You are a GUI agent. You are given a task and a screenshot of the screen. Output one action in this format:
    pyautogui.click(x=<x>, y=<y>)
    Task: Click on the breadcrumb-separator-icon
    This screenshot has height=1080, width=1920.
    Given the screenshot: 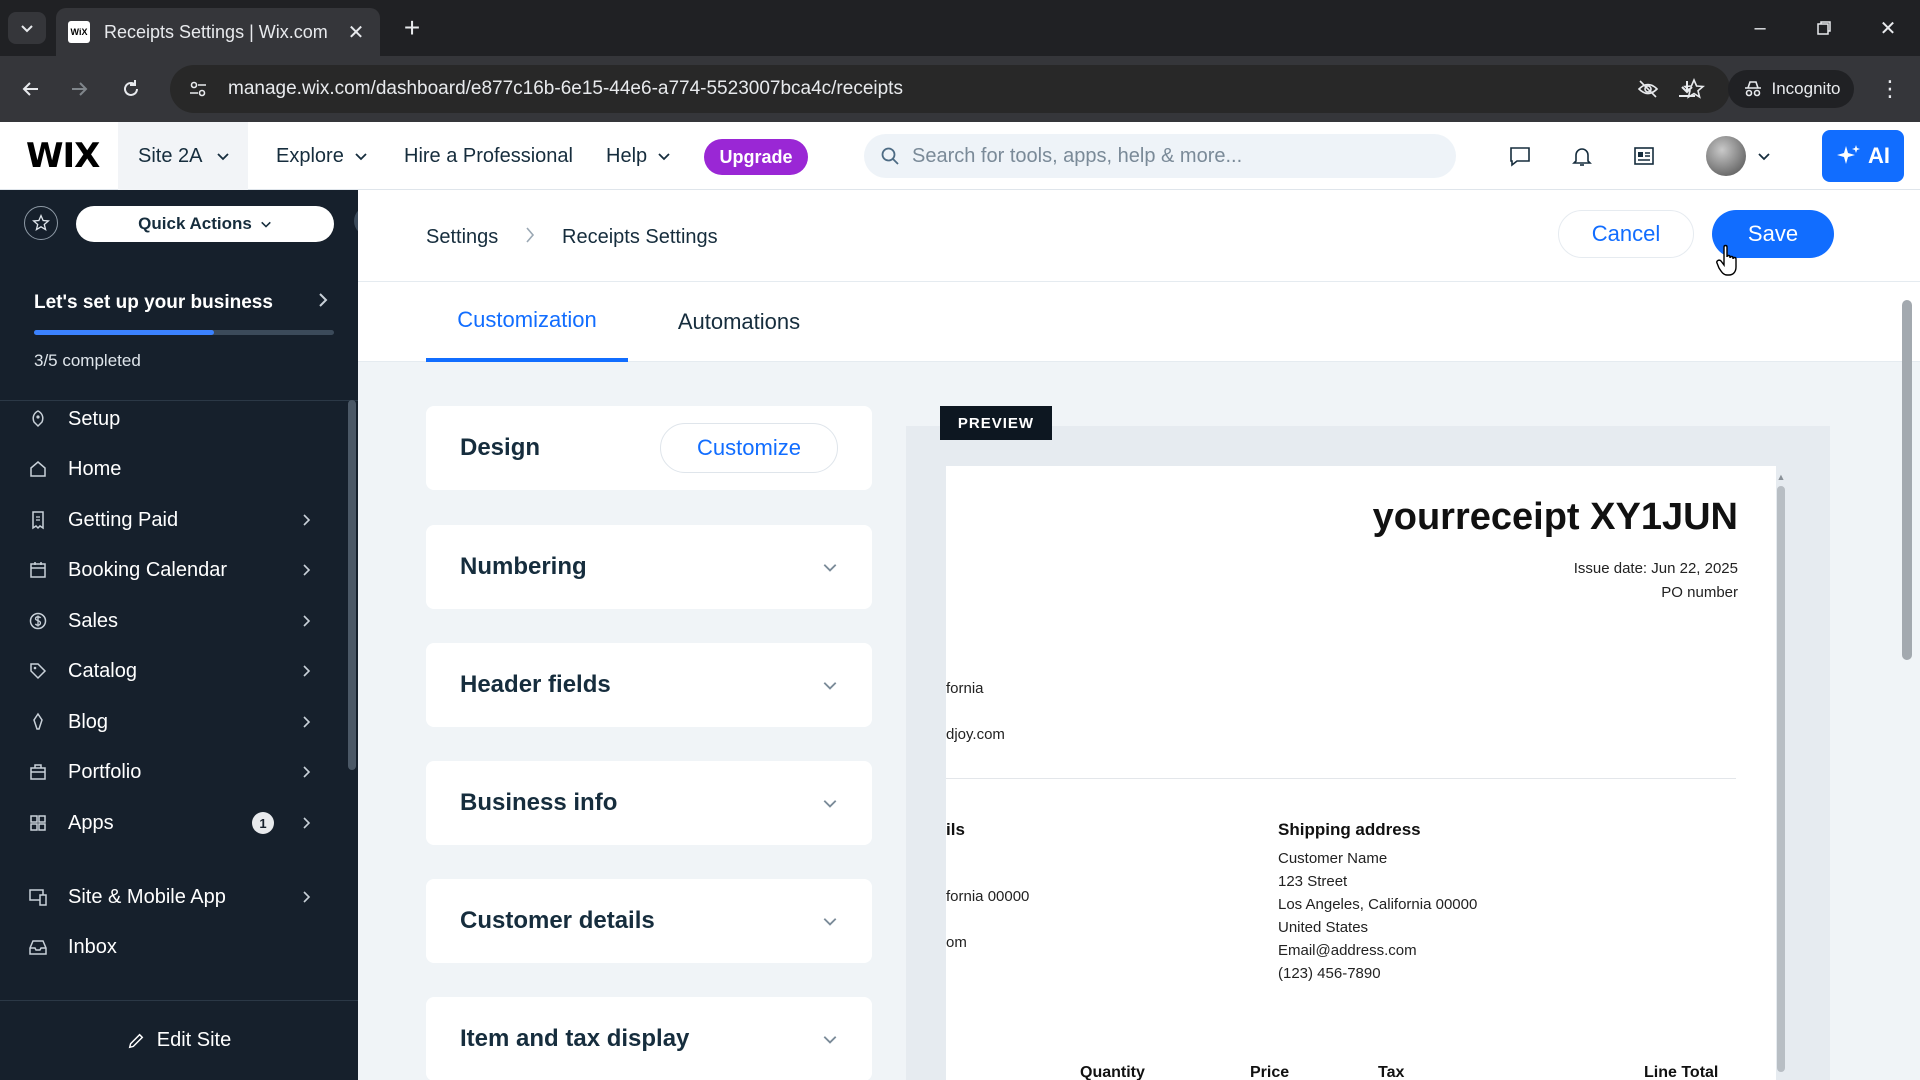 What is the action you would take?
    pyautogui.click(x=530, y=237)
    